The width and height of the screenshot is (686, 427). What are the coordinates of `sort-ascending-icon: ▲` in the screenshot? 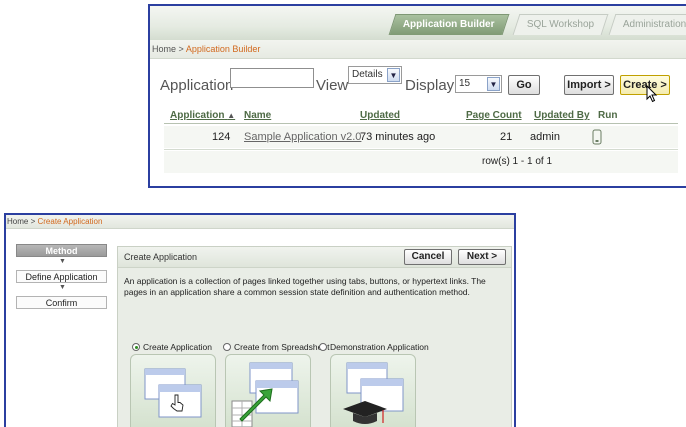 It's located at (231, 115).